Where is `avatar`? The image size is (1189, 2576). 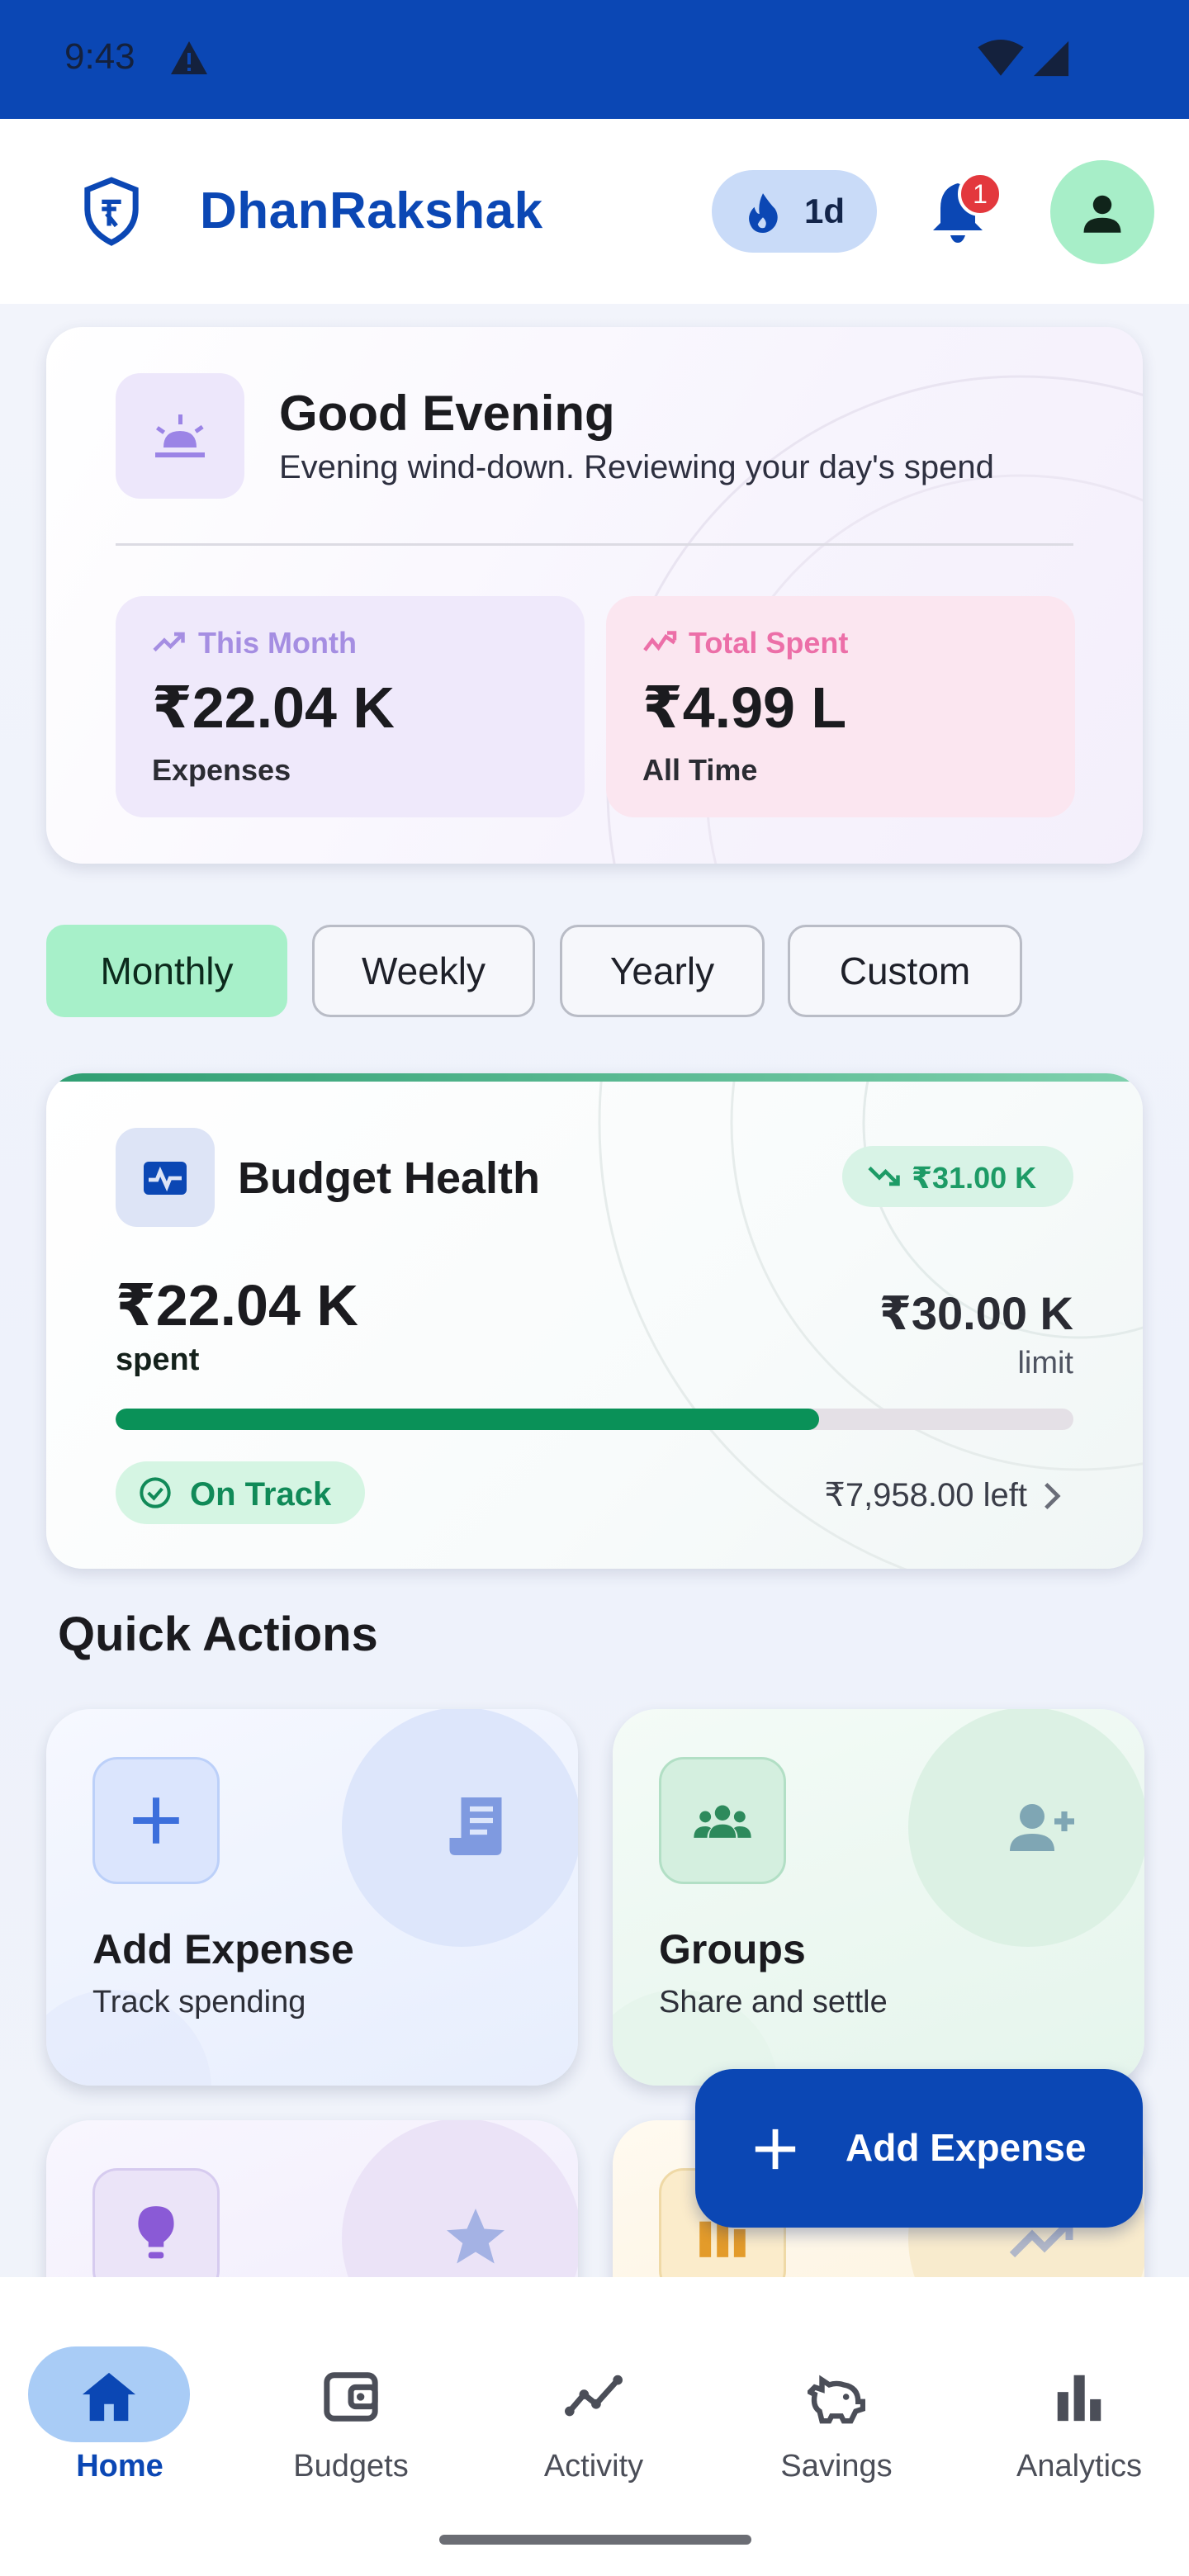
avatar is located at coordinates (1102, 212).